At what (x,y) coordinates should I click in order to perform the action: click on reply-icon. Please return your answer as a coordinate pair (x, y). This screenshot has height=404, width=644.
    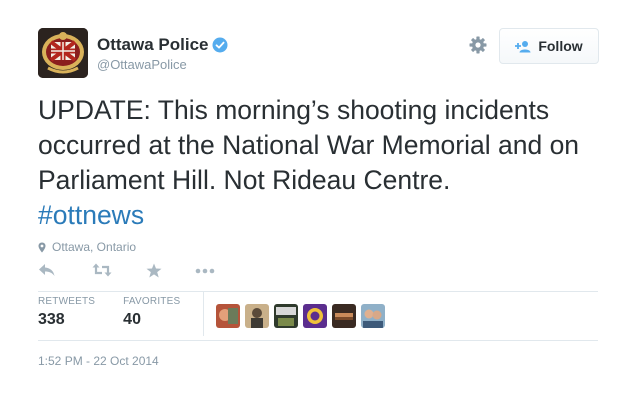
    Looking at the image, I should click on (47, 270).